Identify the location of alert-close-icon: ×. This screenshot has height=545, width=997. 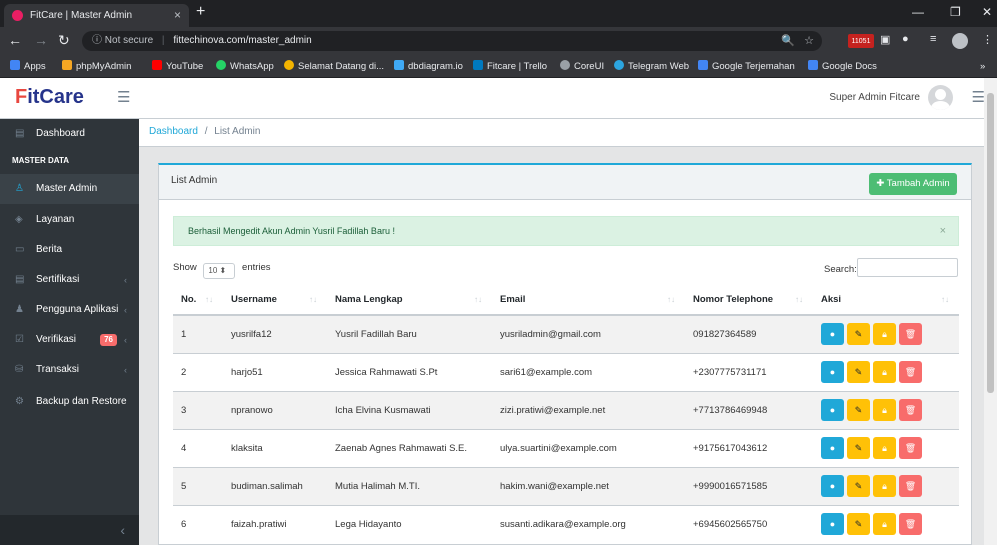
(943, 231).